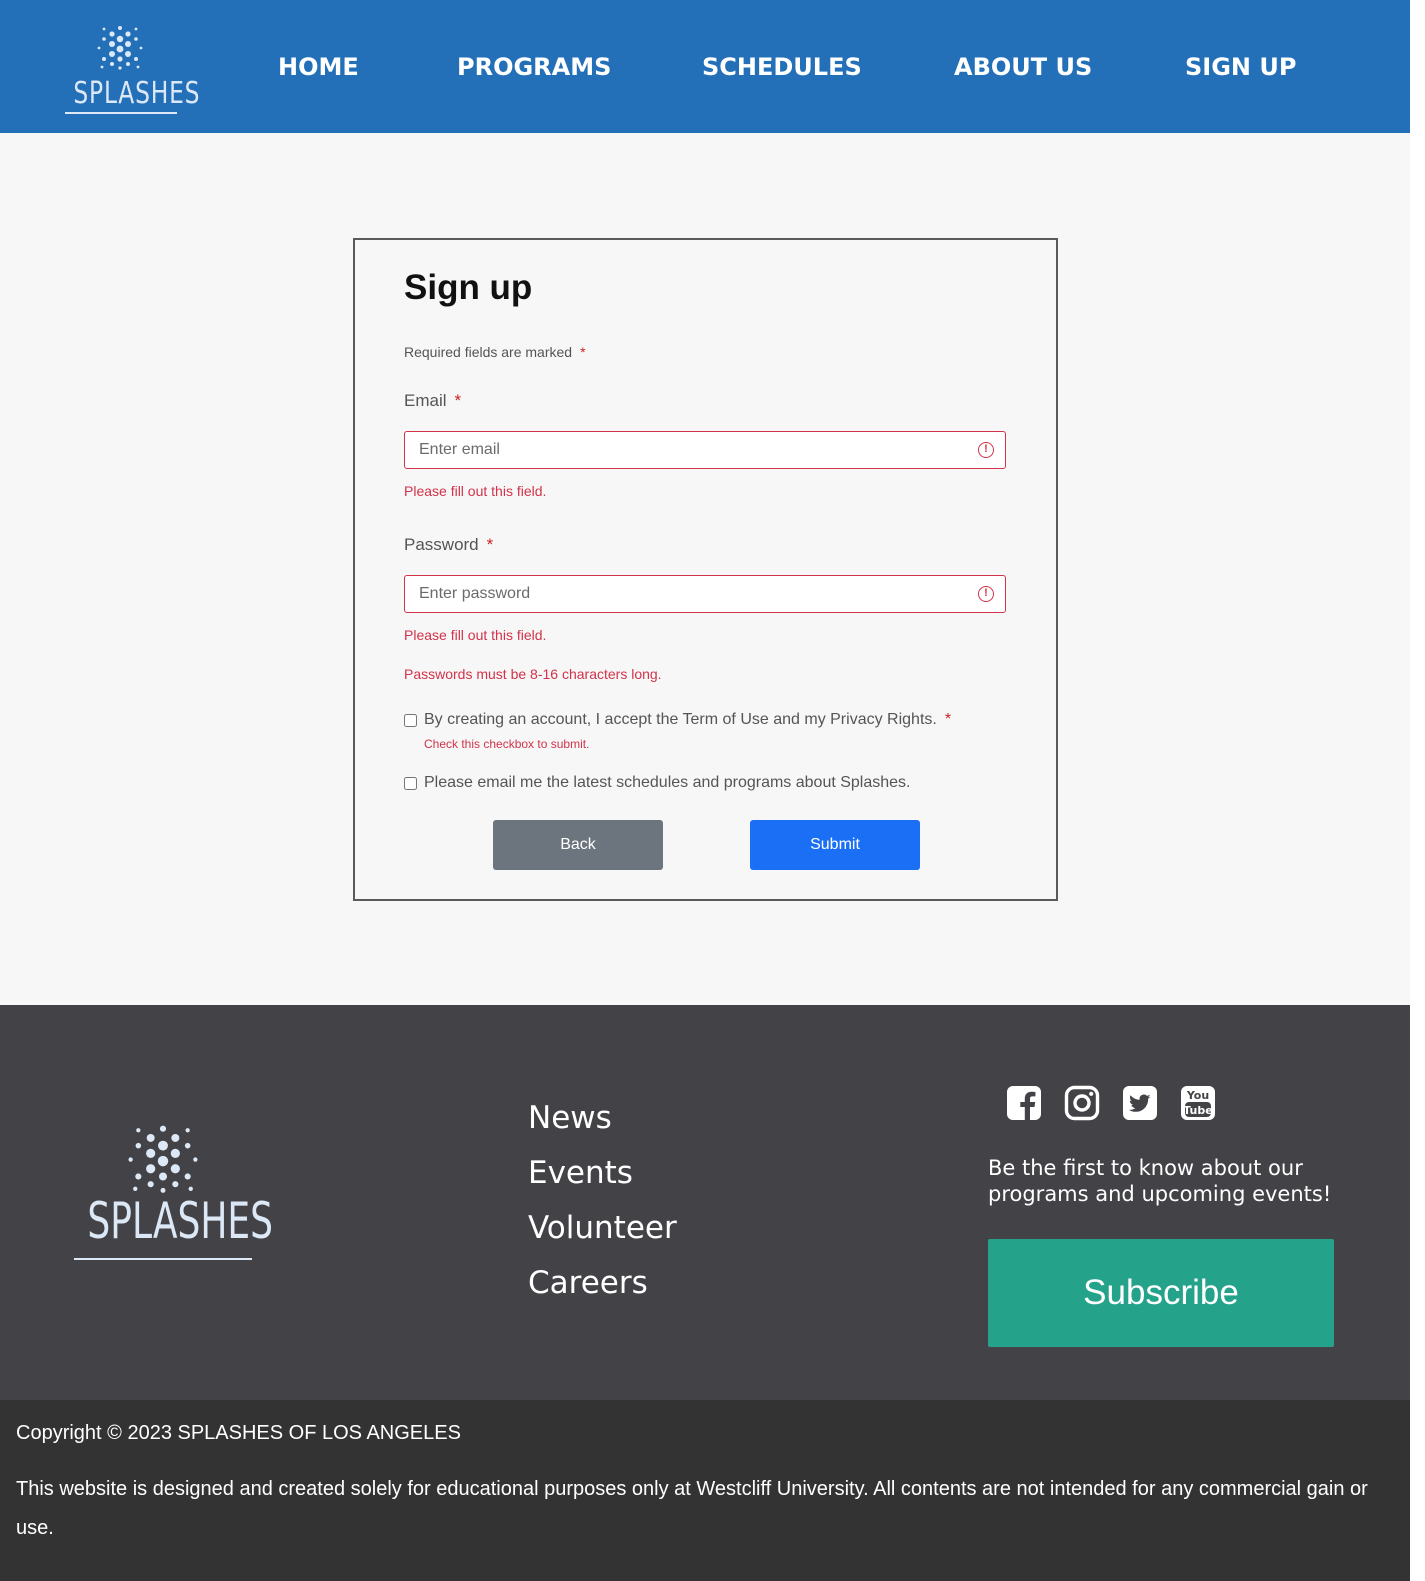  What do you see at coordinates (588, 1283) in the screenshot?
I see `footer-link-careers: Careers` at bounding box center [588, 1283].